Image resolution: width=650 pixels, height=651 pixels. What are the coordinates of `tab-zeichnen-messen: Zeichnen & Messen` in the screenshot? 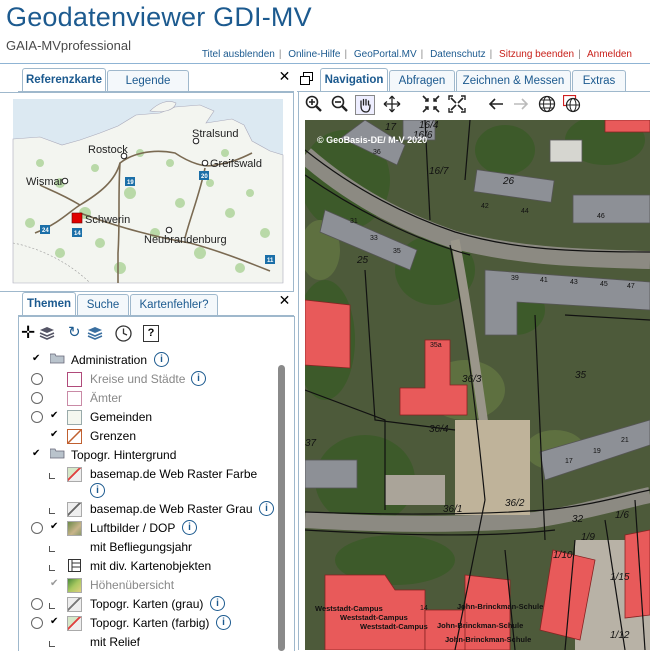 It's located at (513, 80).